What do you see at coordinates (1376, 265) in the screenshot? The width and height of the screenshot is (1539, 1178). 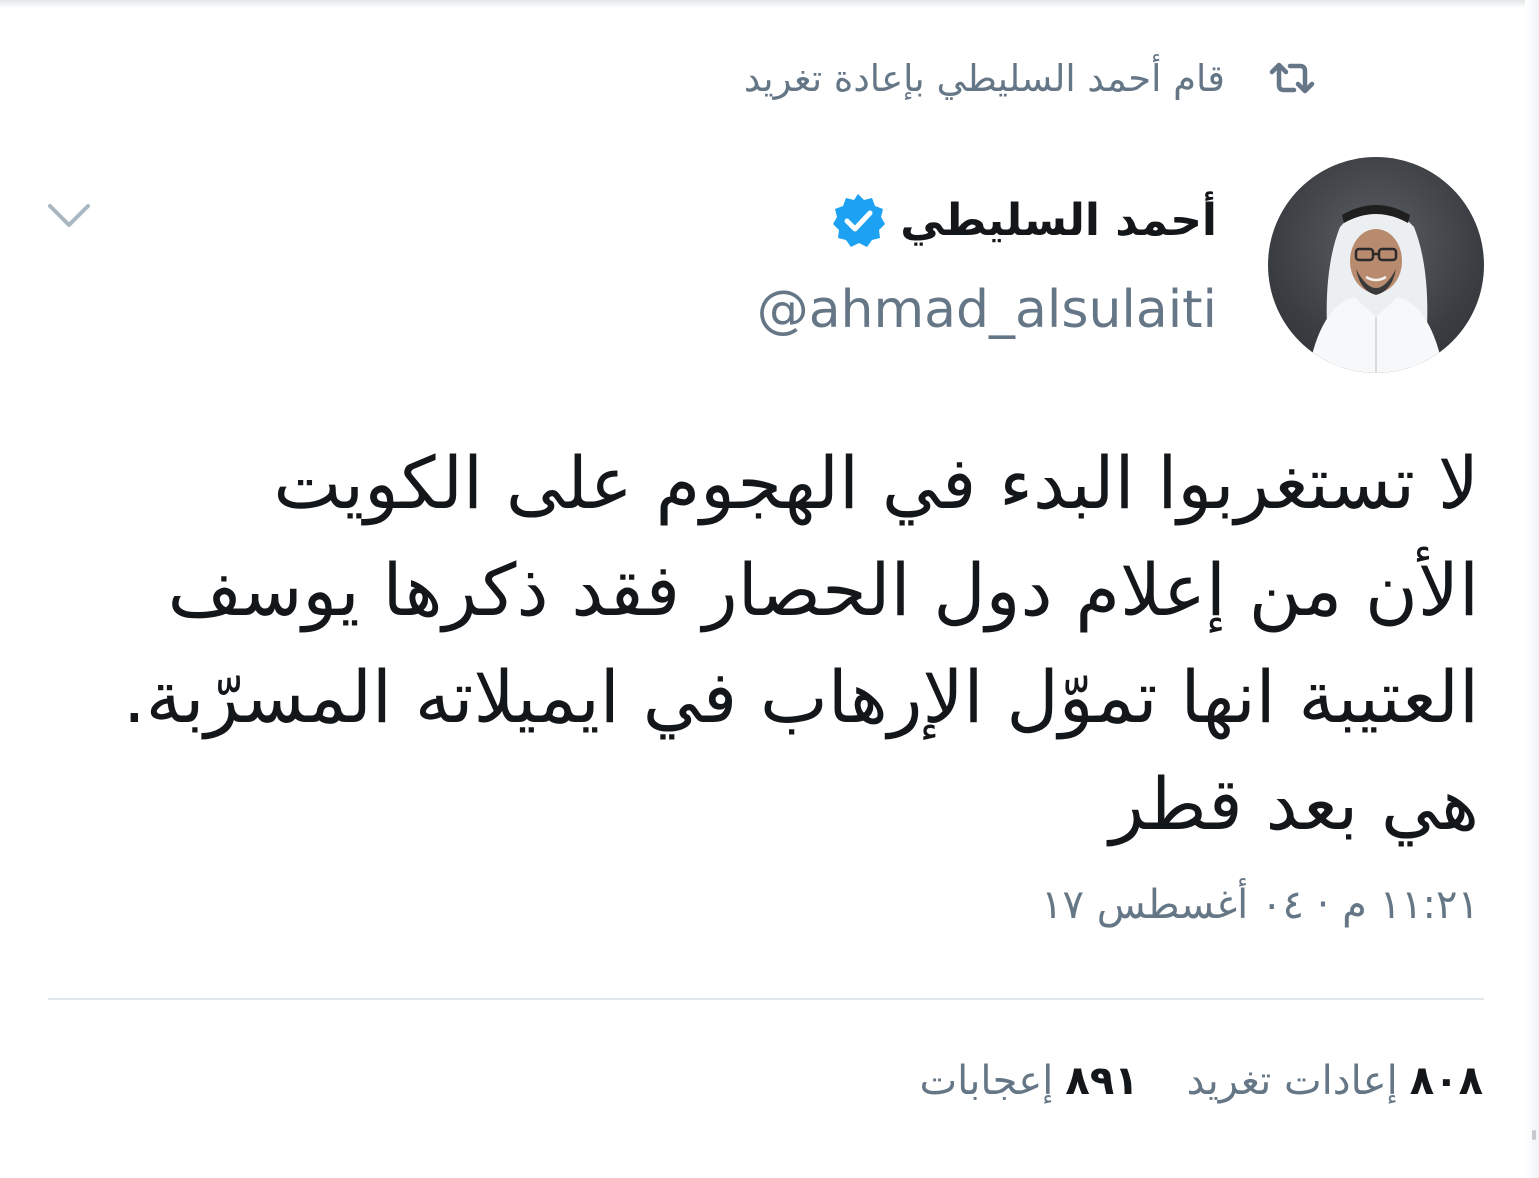 I see `avatar` at bounding box center [1376, 265].